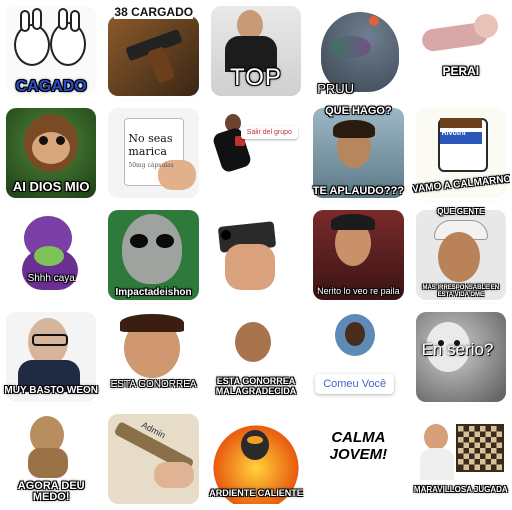 This screenshot has height=510, width=512. Describe the element at coordinates (256, 77) in the screenshot. I see `sticker-caption: TOP` at that location.